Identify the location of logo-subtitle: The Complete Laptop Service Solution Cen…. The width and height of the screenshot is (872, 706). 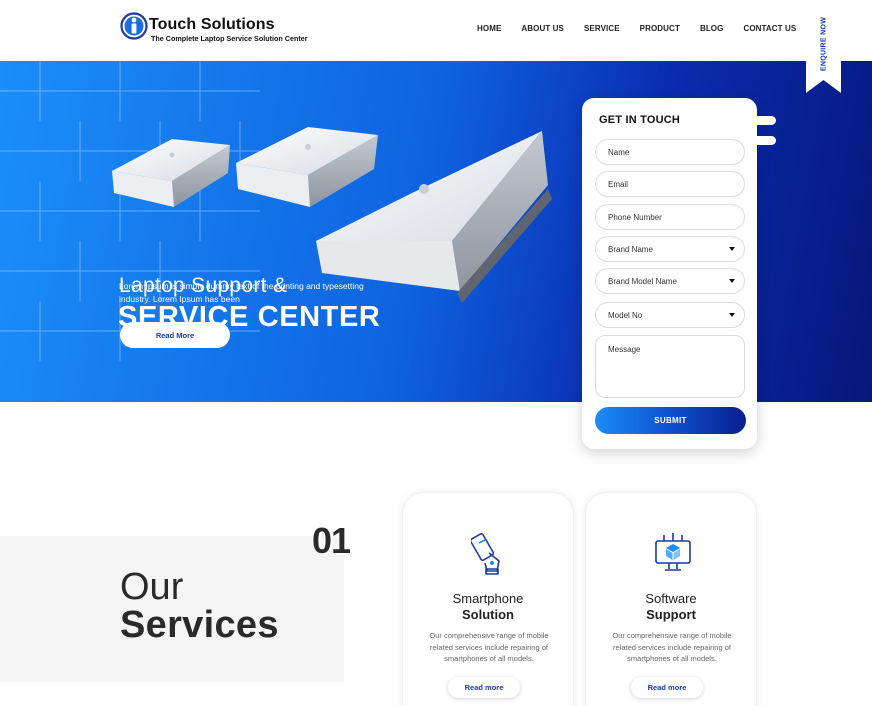
(229, 38).